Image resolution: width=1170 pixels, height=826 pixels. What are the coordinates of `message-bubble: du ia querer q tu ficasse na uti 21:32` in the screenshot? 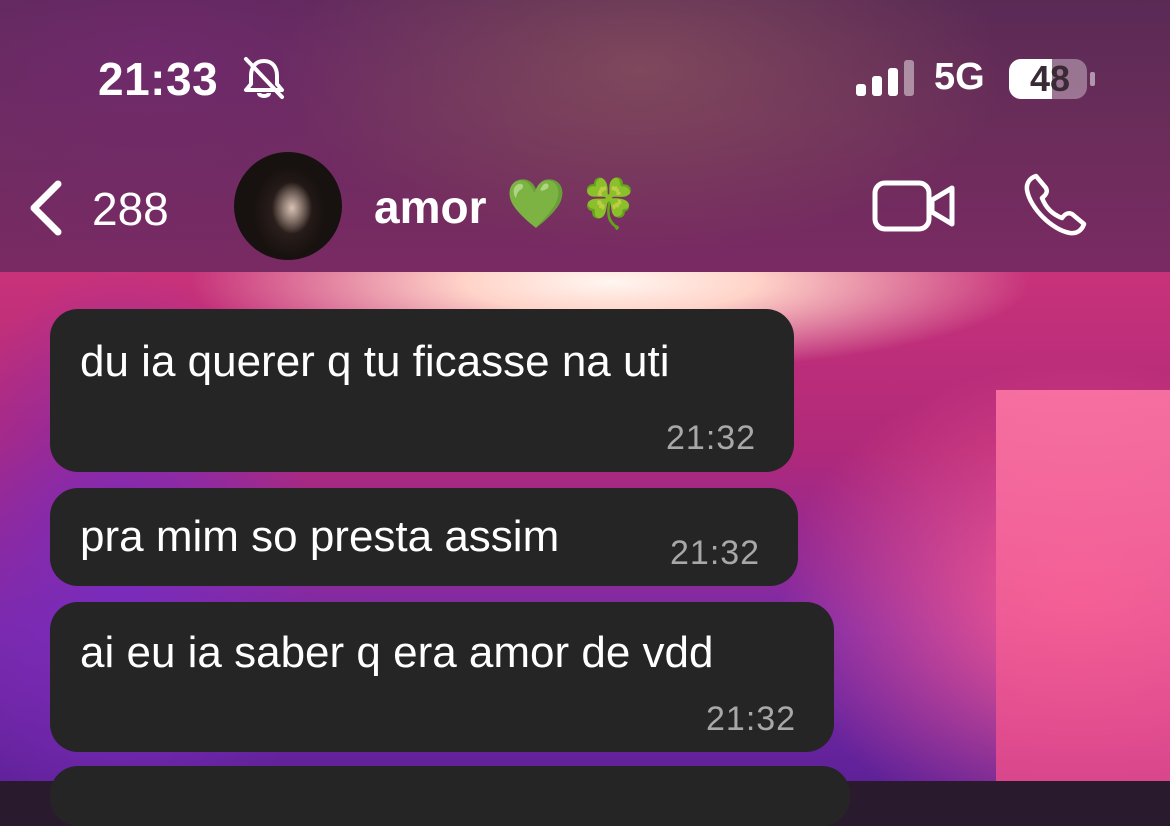 It's located at (422, 390).